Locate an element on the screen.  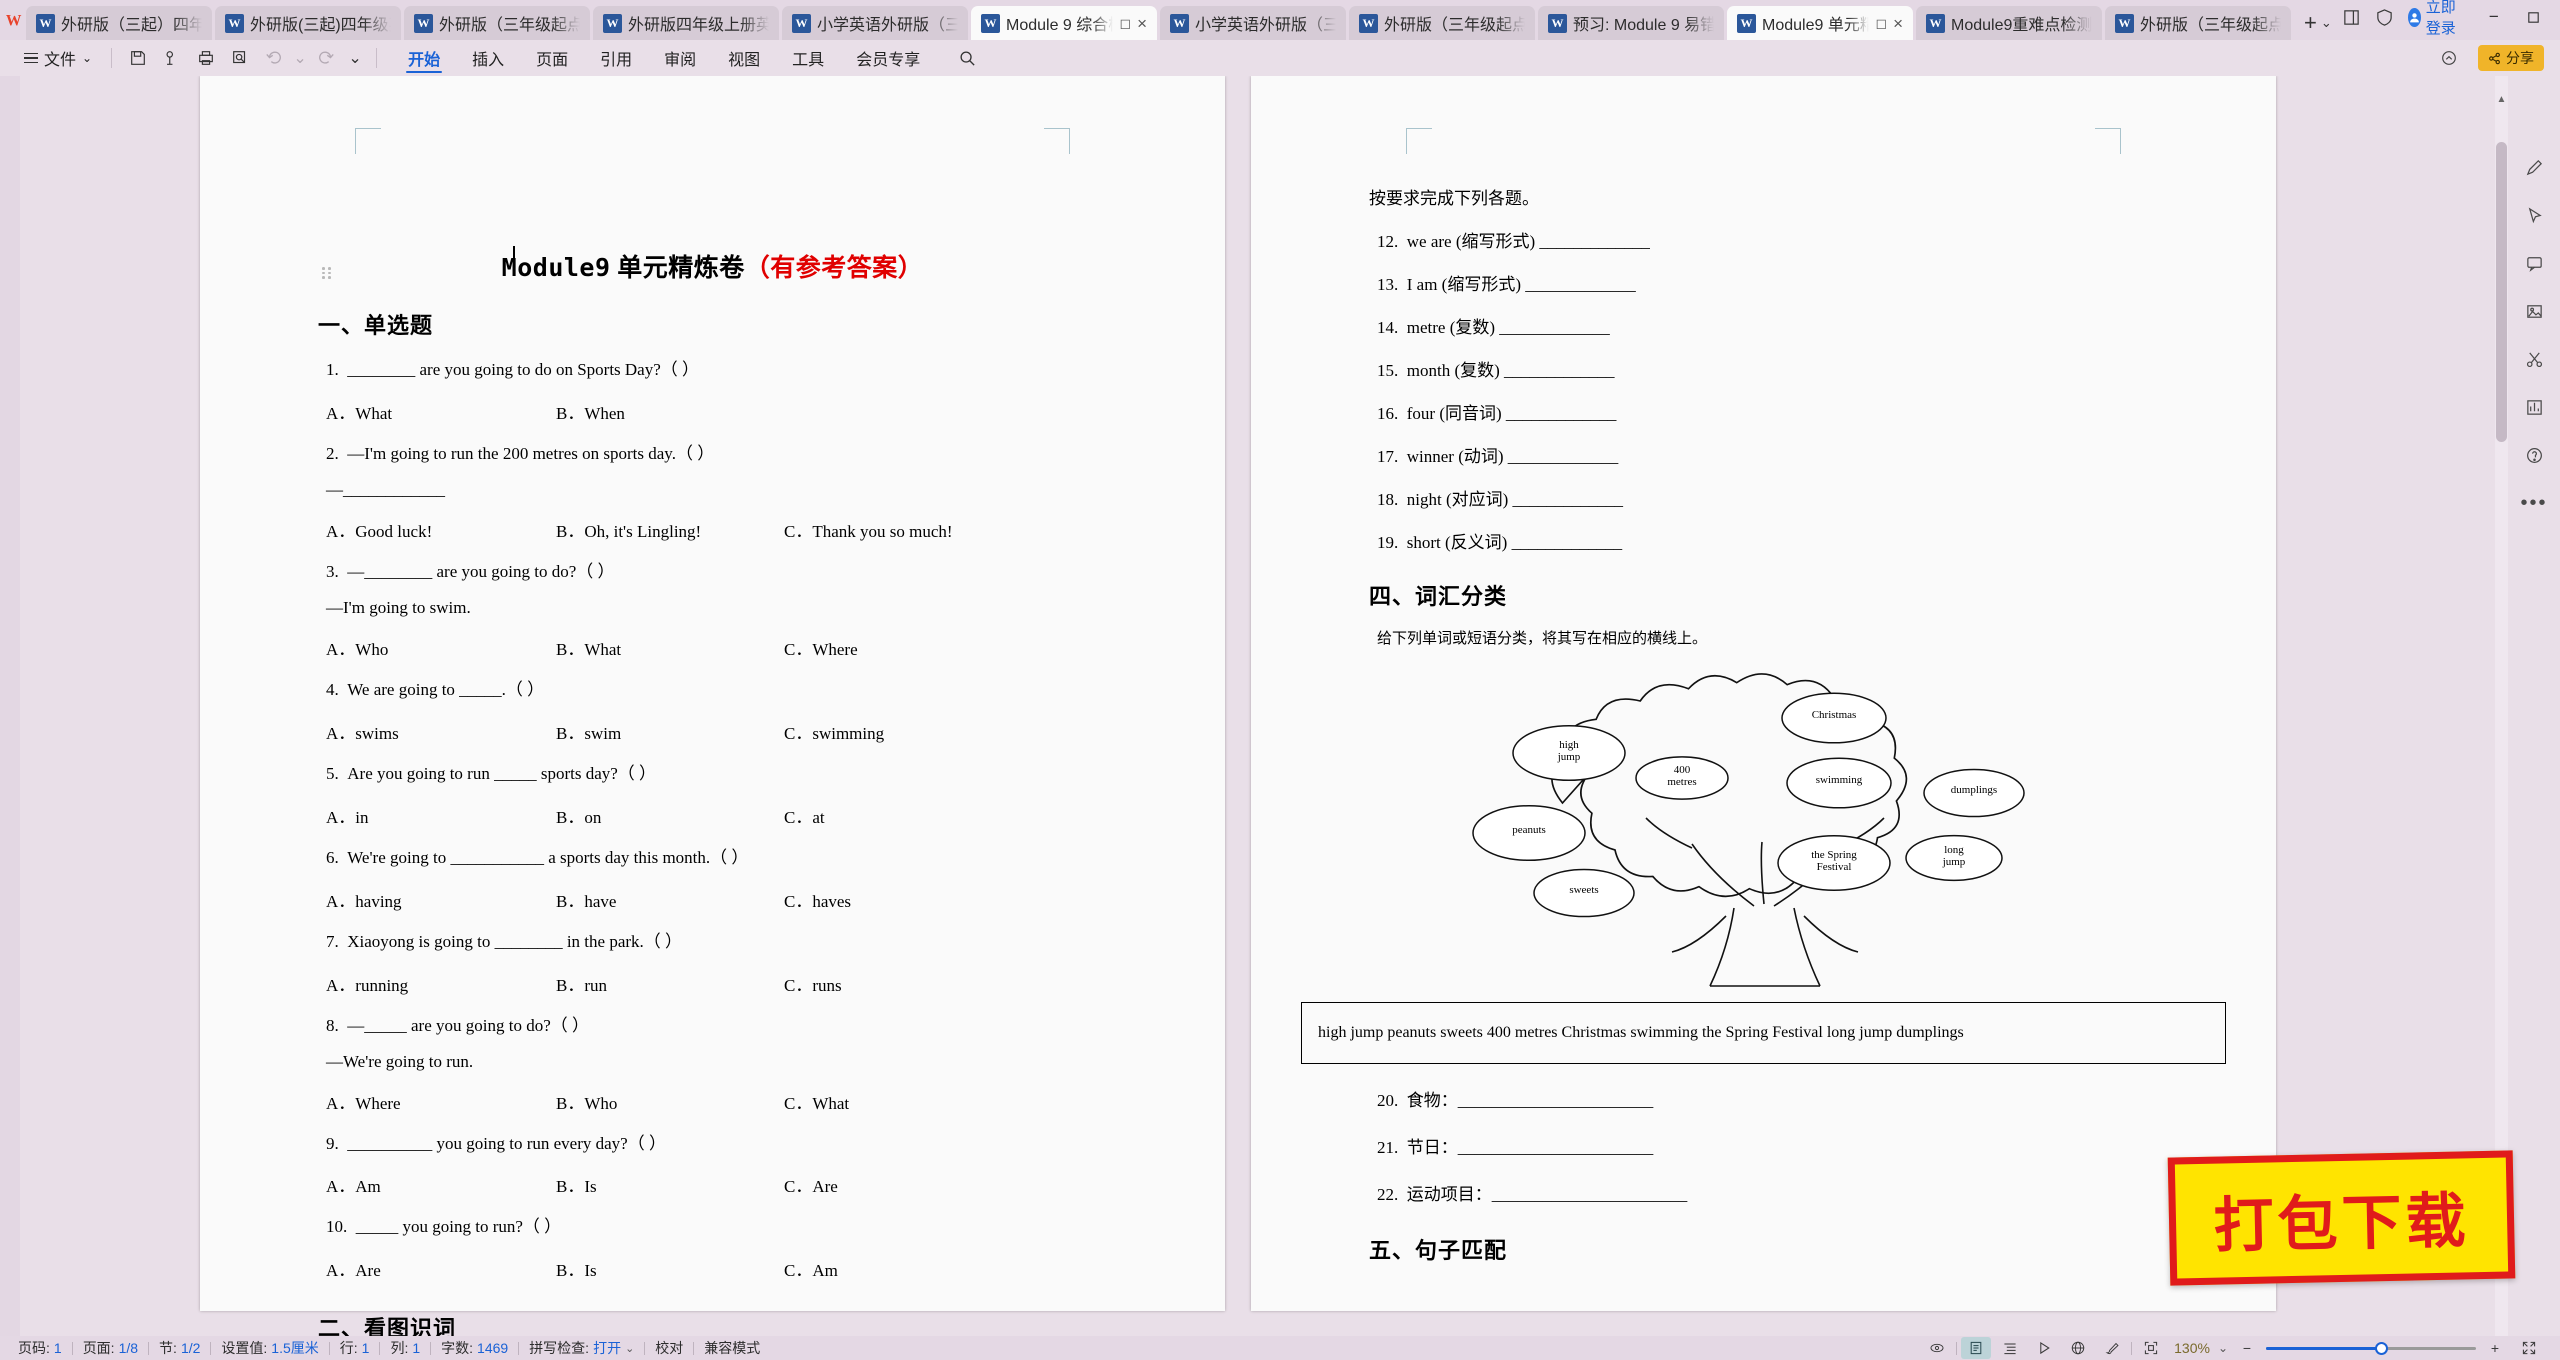
option-c: C．runs is located at coordinates (884, 983).